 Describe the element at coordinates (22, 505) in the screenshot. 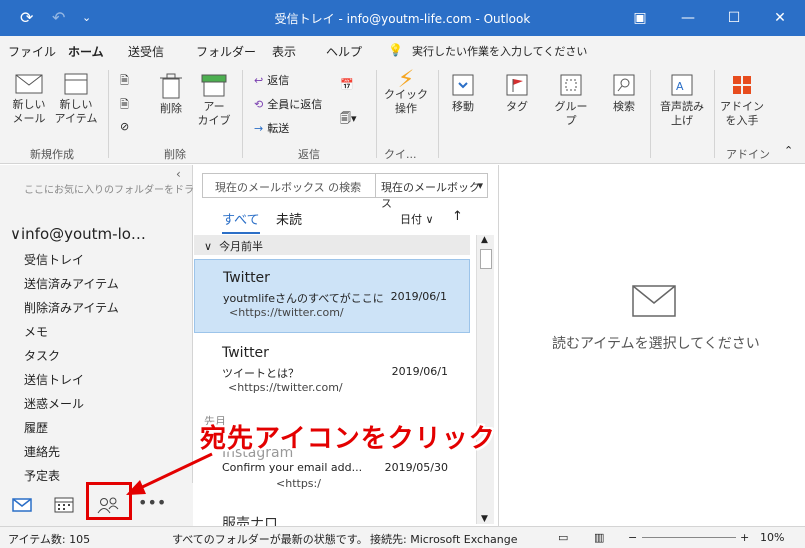

I see `mail-nav-icon` at that location.